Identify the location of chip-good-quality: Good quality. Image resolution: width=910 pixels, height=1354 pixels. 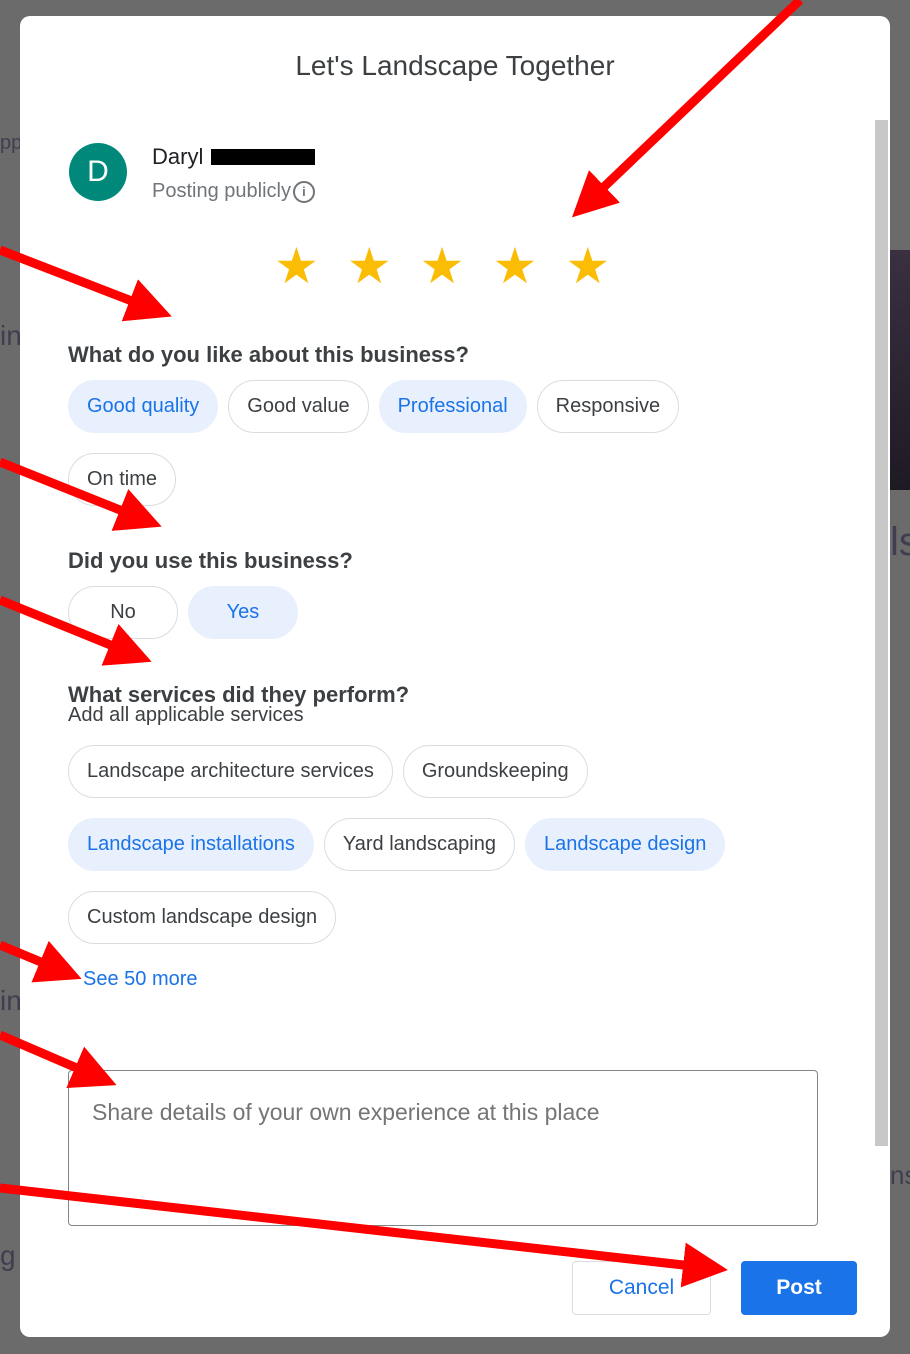
(143, 406).